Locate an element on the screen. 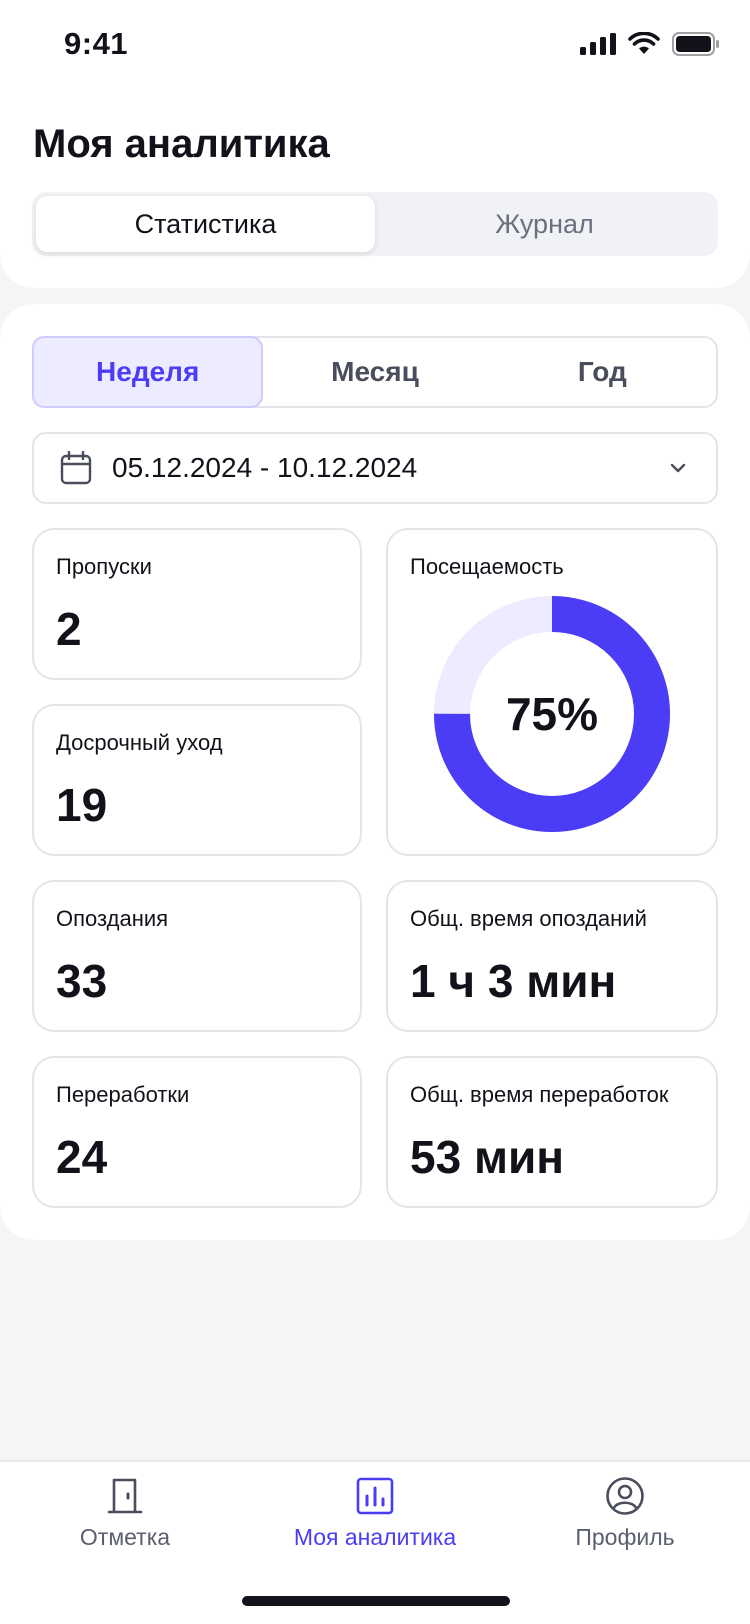 The height and width of the screenshot is (1624, 750). view-segmented-control: Статистика Журнал is located at coordinates (375, 224).